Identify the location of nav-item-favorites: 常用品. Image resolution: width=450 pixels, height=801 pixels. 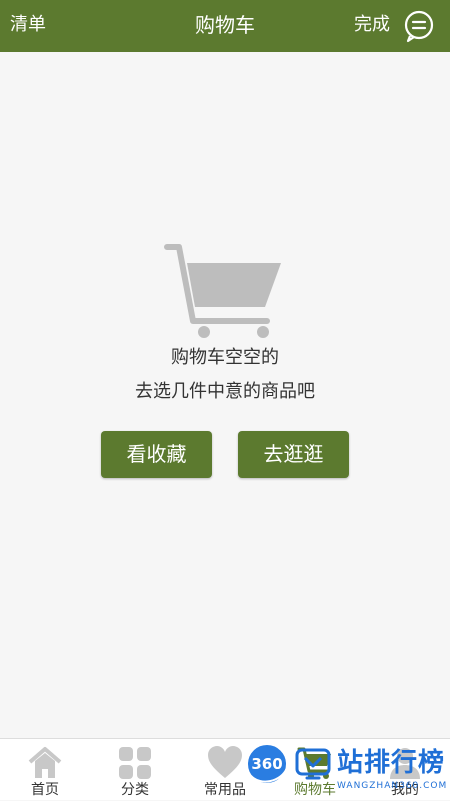
(225, 770).